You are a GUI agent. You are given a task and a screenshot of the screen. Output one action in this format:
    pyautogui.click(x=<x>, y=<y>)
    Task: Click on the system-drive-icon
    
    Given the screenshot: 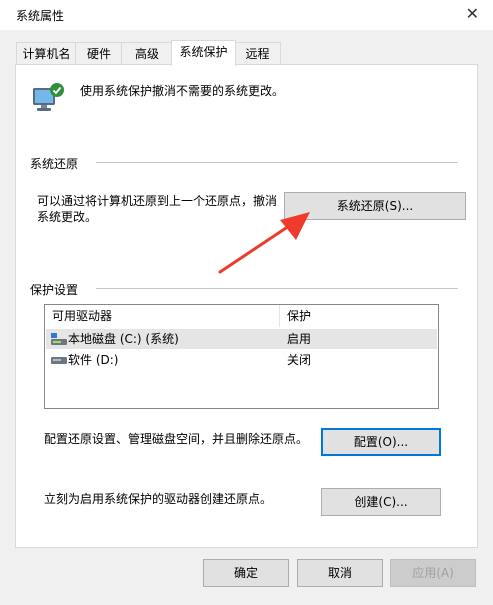 What is the action you would take?
    pyautogui.click(x=59, y=339)
    